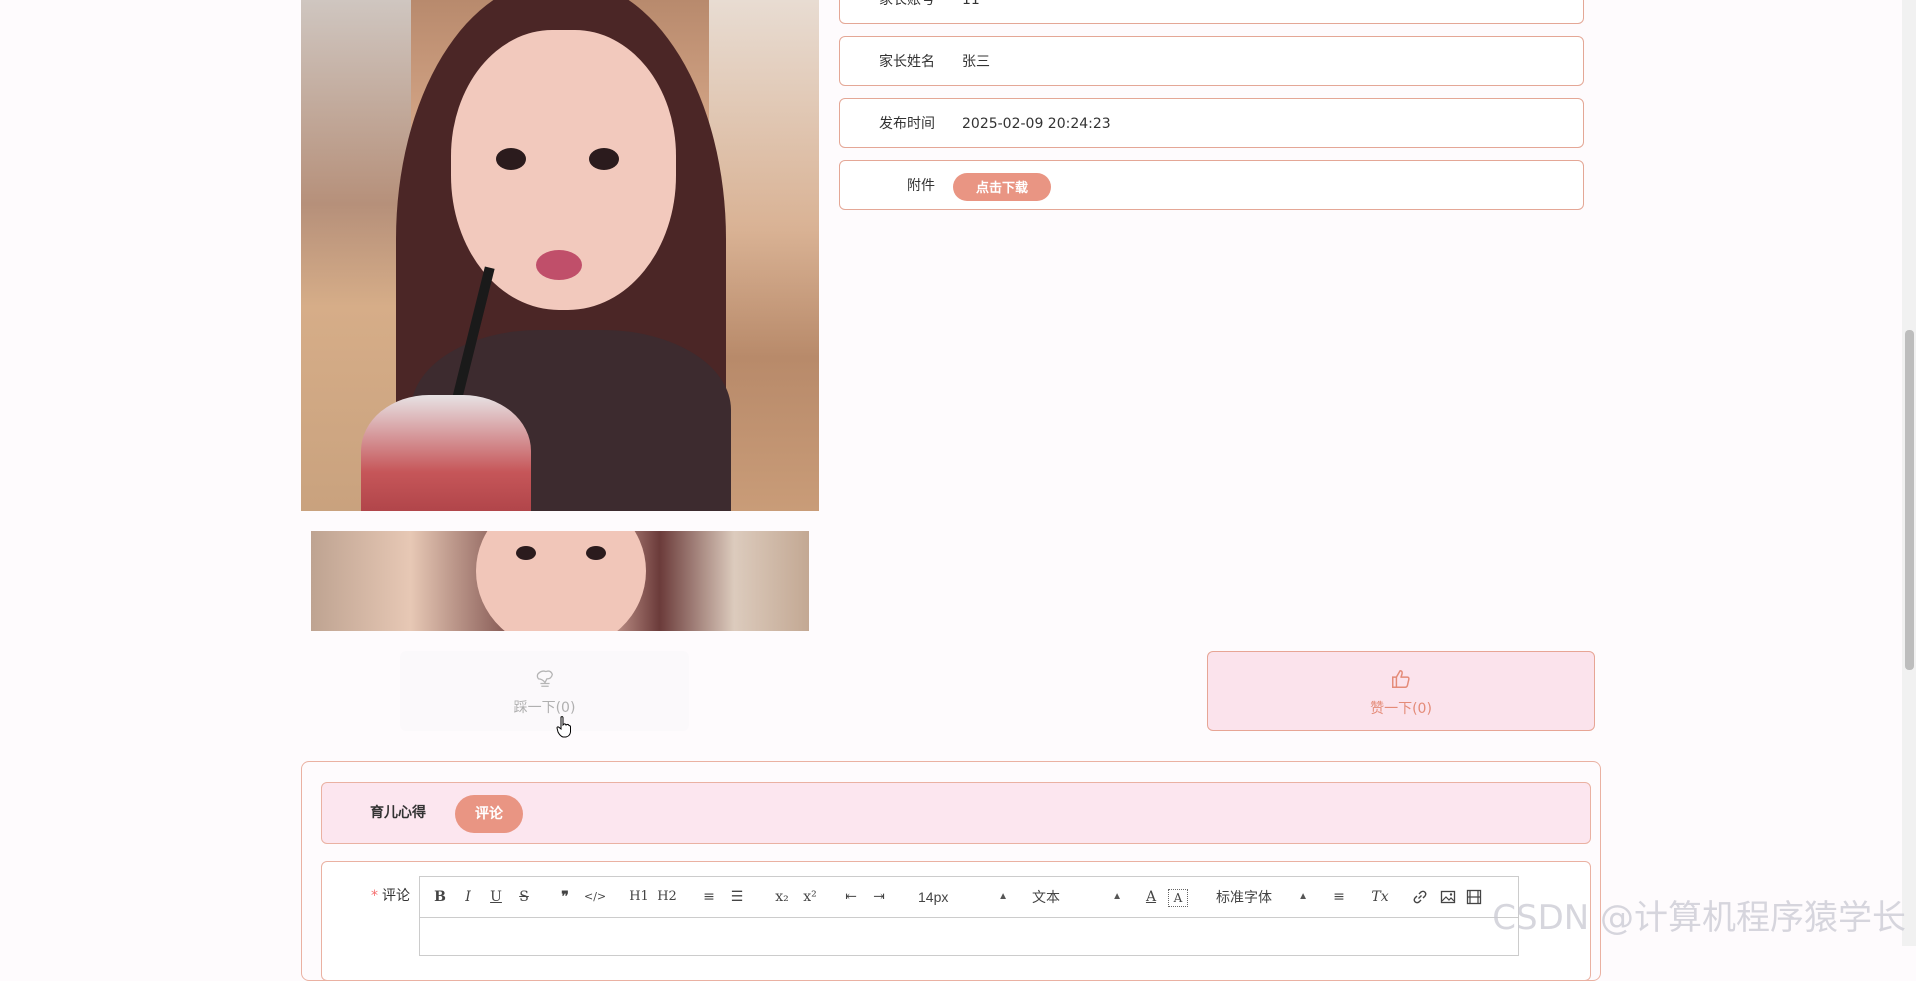 The height and width of the screenshot is (981, 1916). Describe the element at coordinates (1474, 897) in the screenshot. I see `video-icon` at that location.